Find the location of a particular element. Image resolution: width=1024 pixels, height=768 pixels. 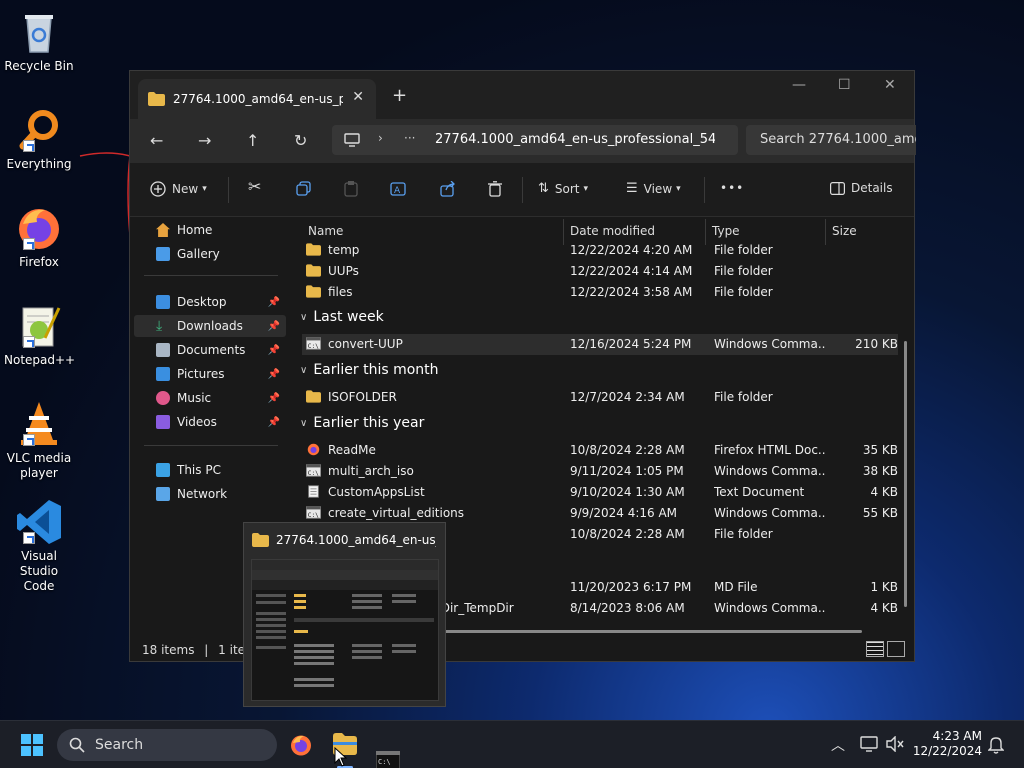

details-button: Details is located at coordinates (861, 188).